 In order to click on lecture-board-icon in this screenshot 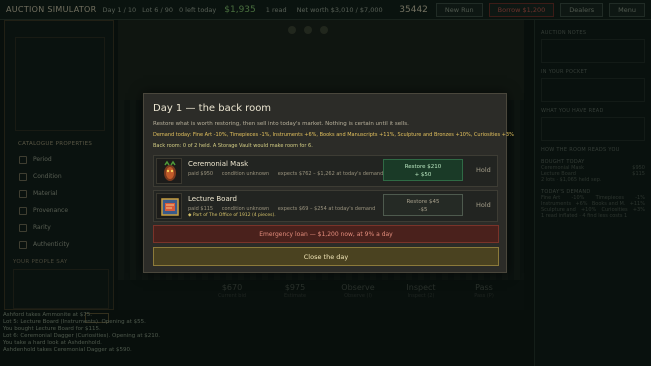, I will do `click(169, 206)`.